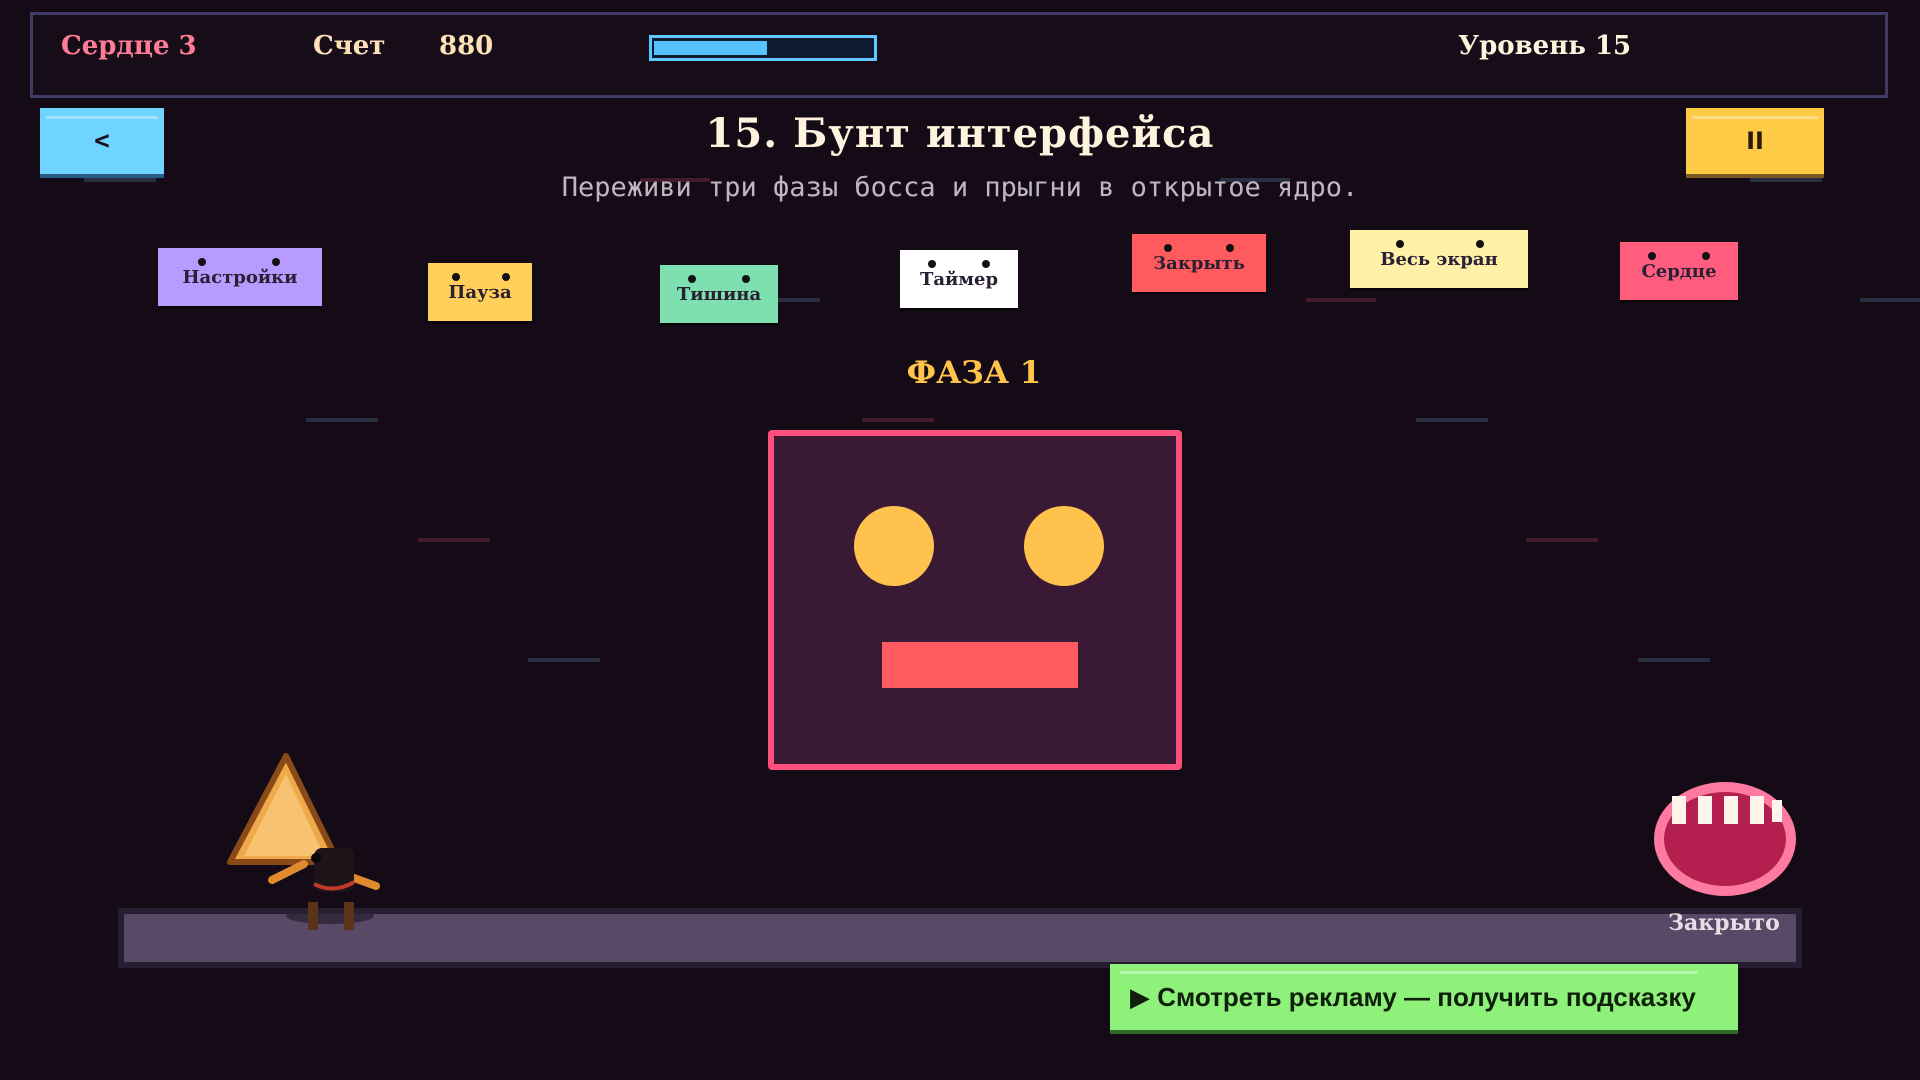  I want to click on level-progress-bar, so click(763, 48).